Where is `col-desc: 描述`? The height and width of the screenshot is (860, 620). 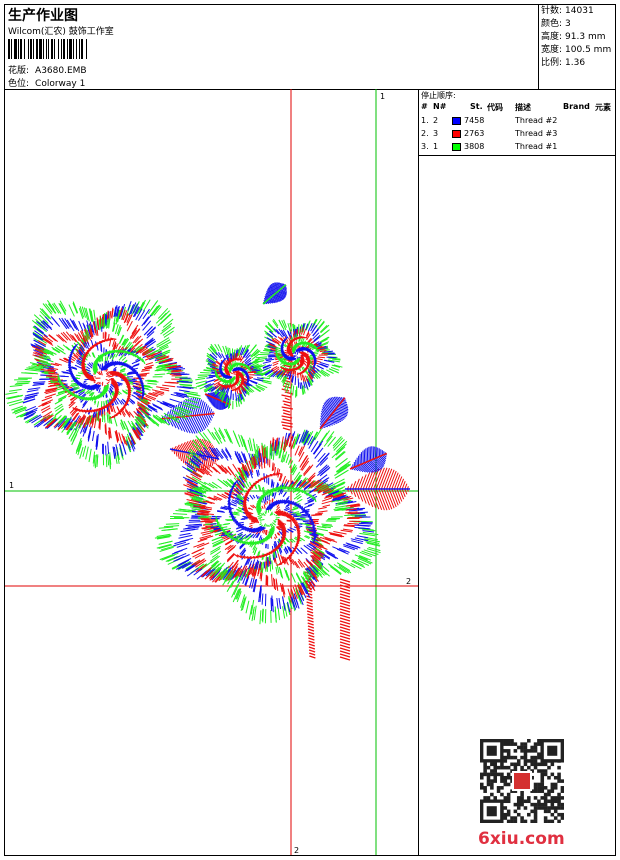
col-desc: 描述 is located at coordinates (523, 107).